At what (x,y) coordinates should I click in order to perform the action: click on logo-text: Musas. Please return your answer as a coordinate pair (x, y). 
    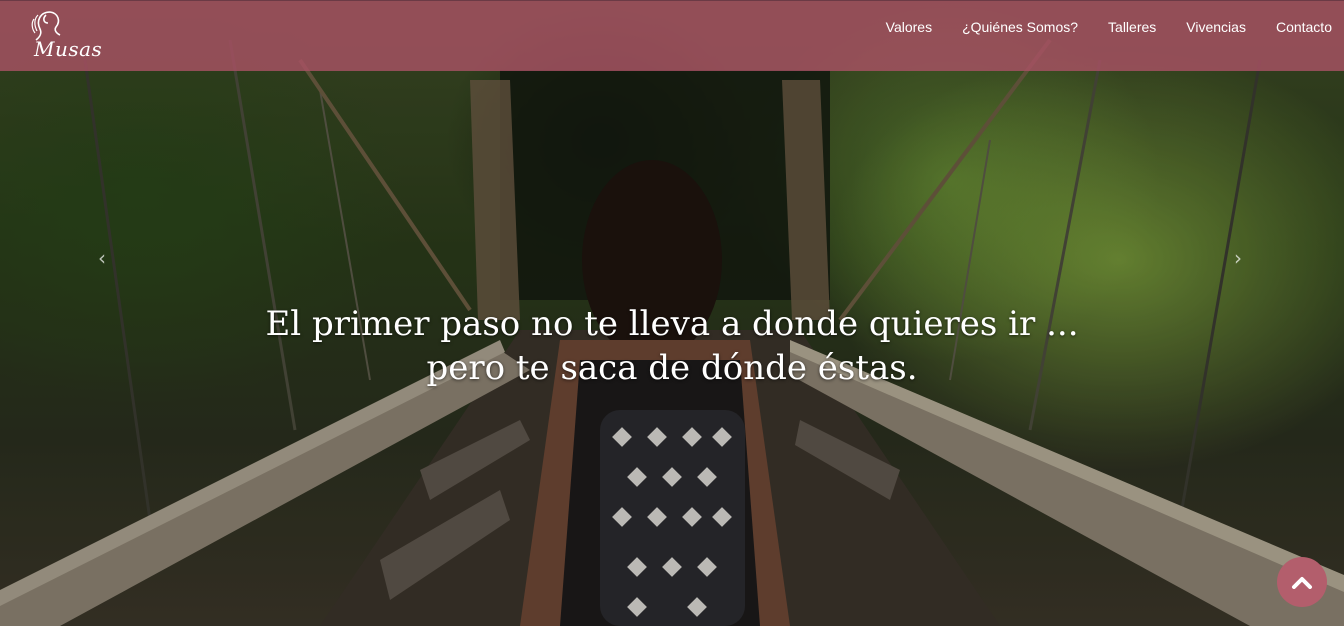
    Looking at the image, I should click on (68, 49).